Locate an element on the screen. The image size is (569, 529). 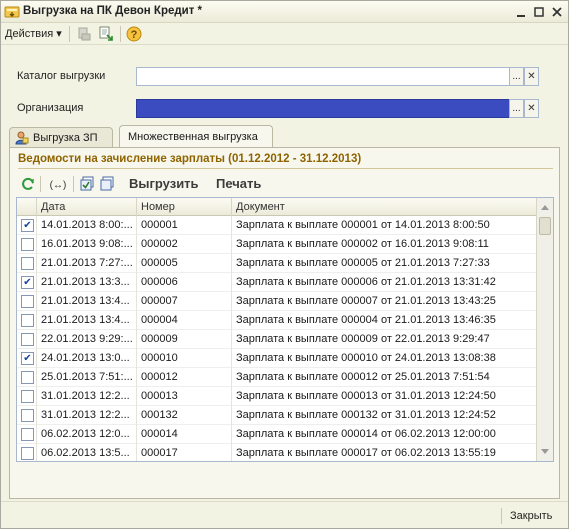
close-icon is located at coordinates (557, 12).